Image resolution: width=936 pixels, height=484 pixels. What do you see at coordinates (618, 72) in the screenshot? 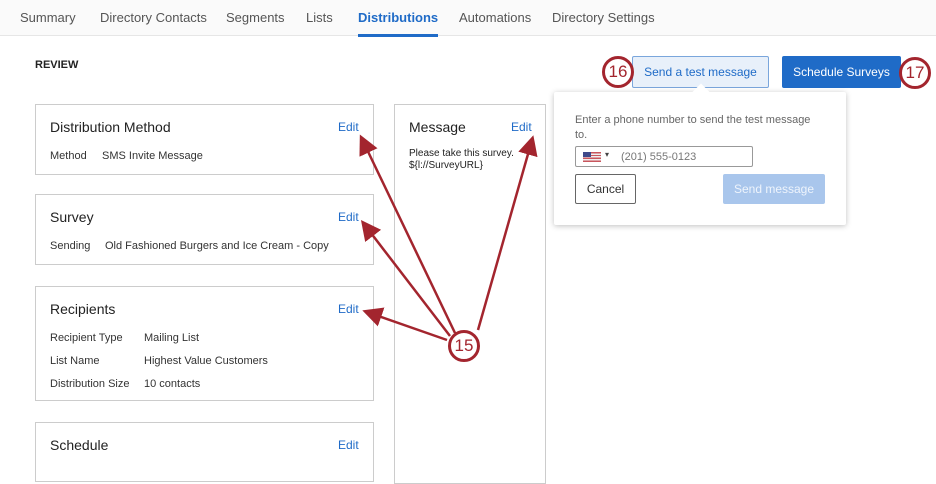
I see `callout-16: 16` at bounding box center [618, 72].